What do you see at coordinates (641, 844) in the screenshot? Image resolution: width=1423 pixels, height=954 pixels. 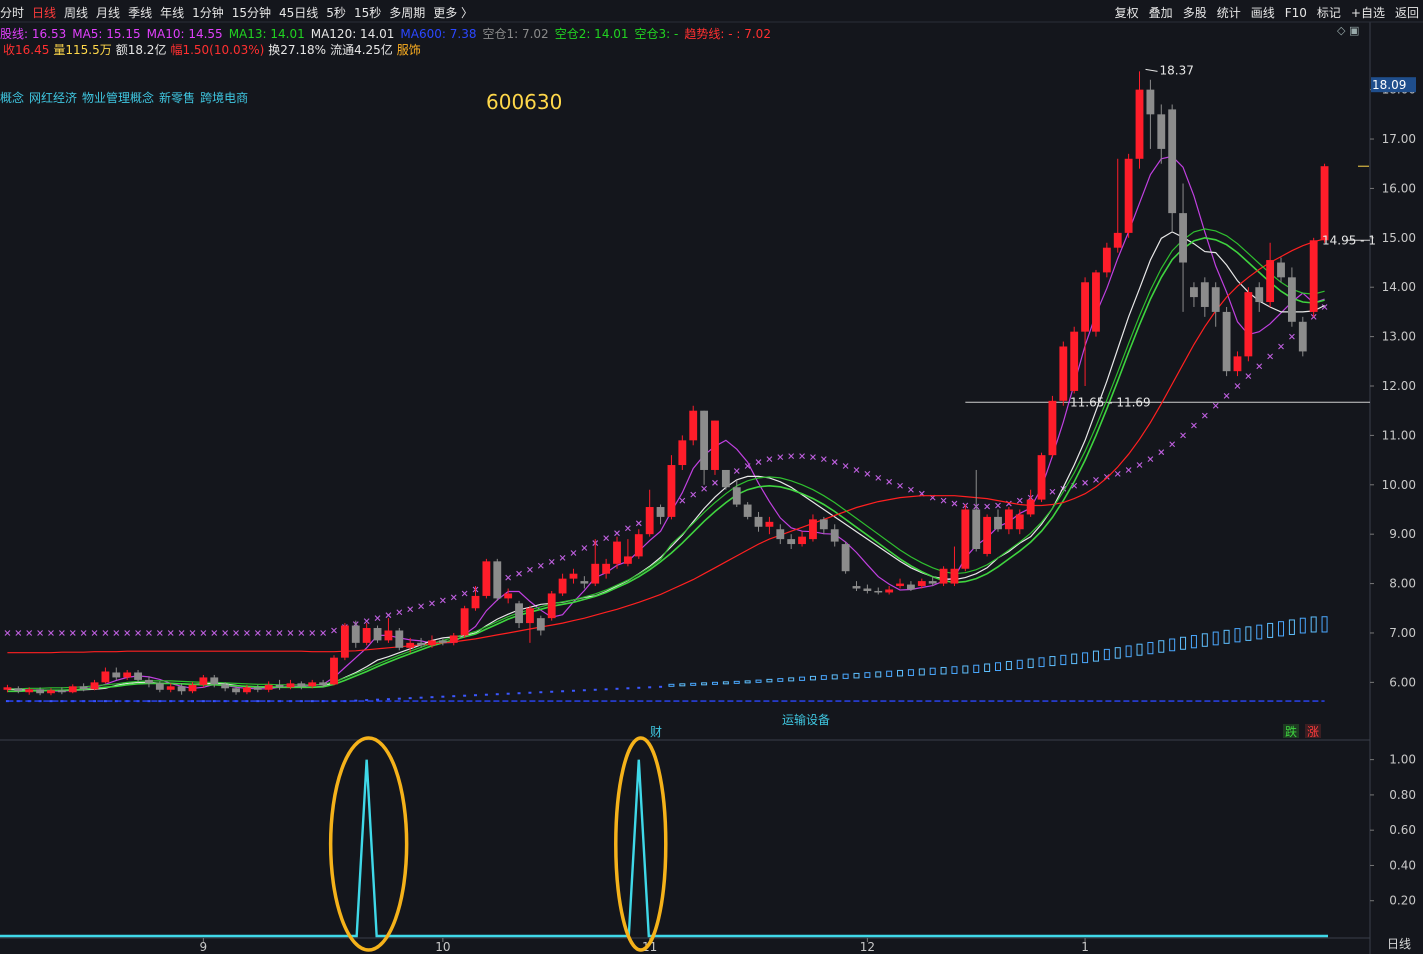 I see `highlight-ellipse` at bounding box center [641, 844].